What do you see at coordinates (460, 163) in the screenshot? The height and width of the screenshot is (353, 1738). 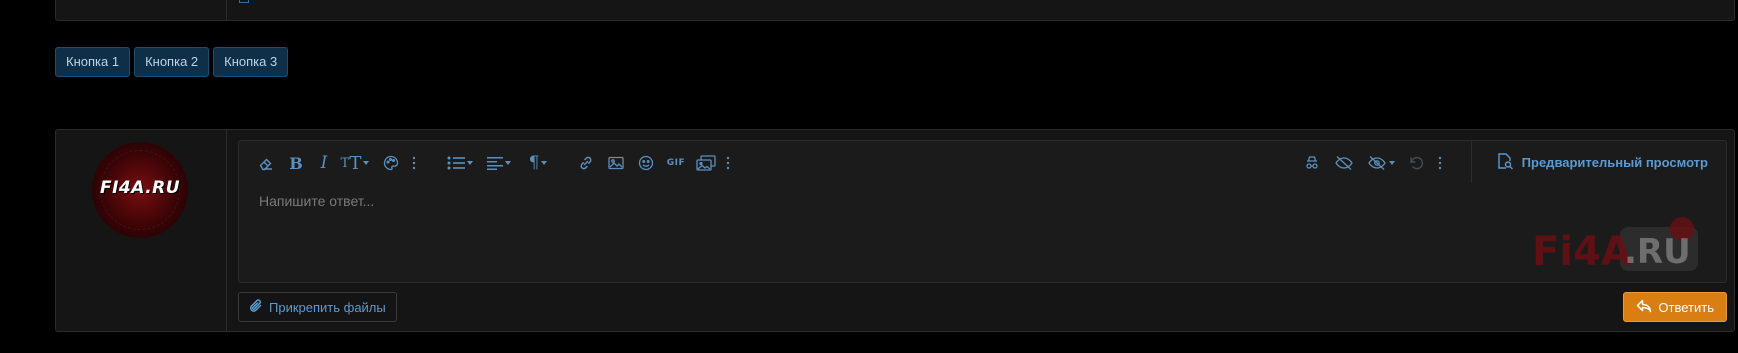 I see `list-icon` at bounding box center [460, 163].